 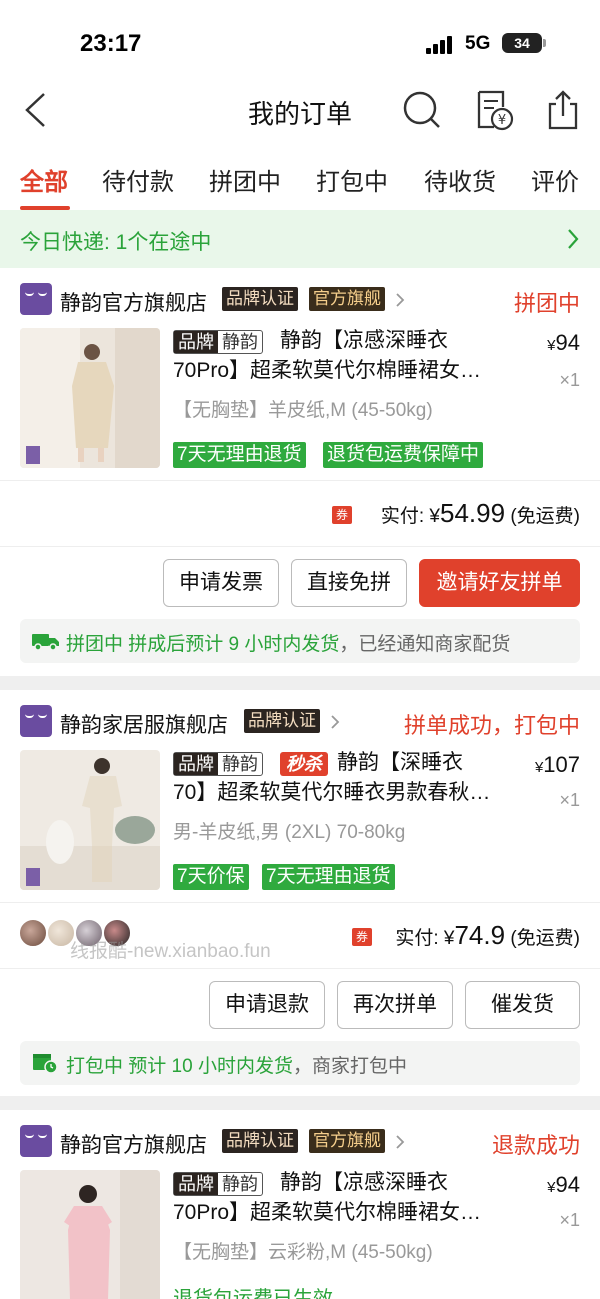 I want to click on order-status: 拼单成功，打包中, so click(x=491, y=725).